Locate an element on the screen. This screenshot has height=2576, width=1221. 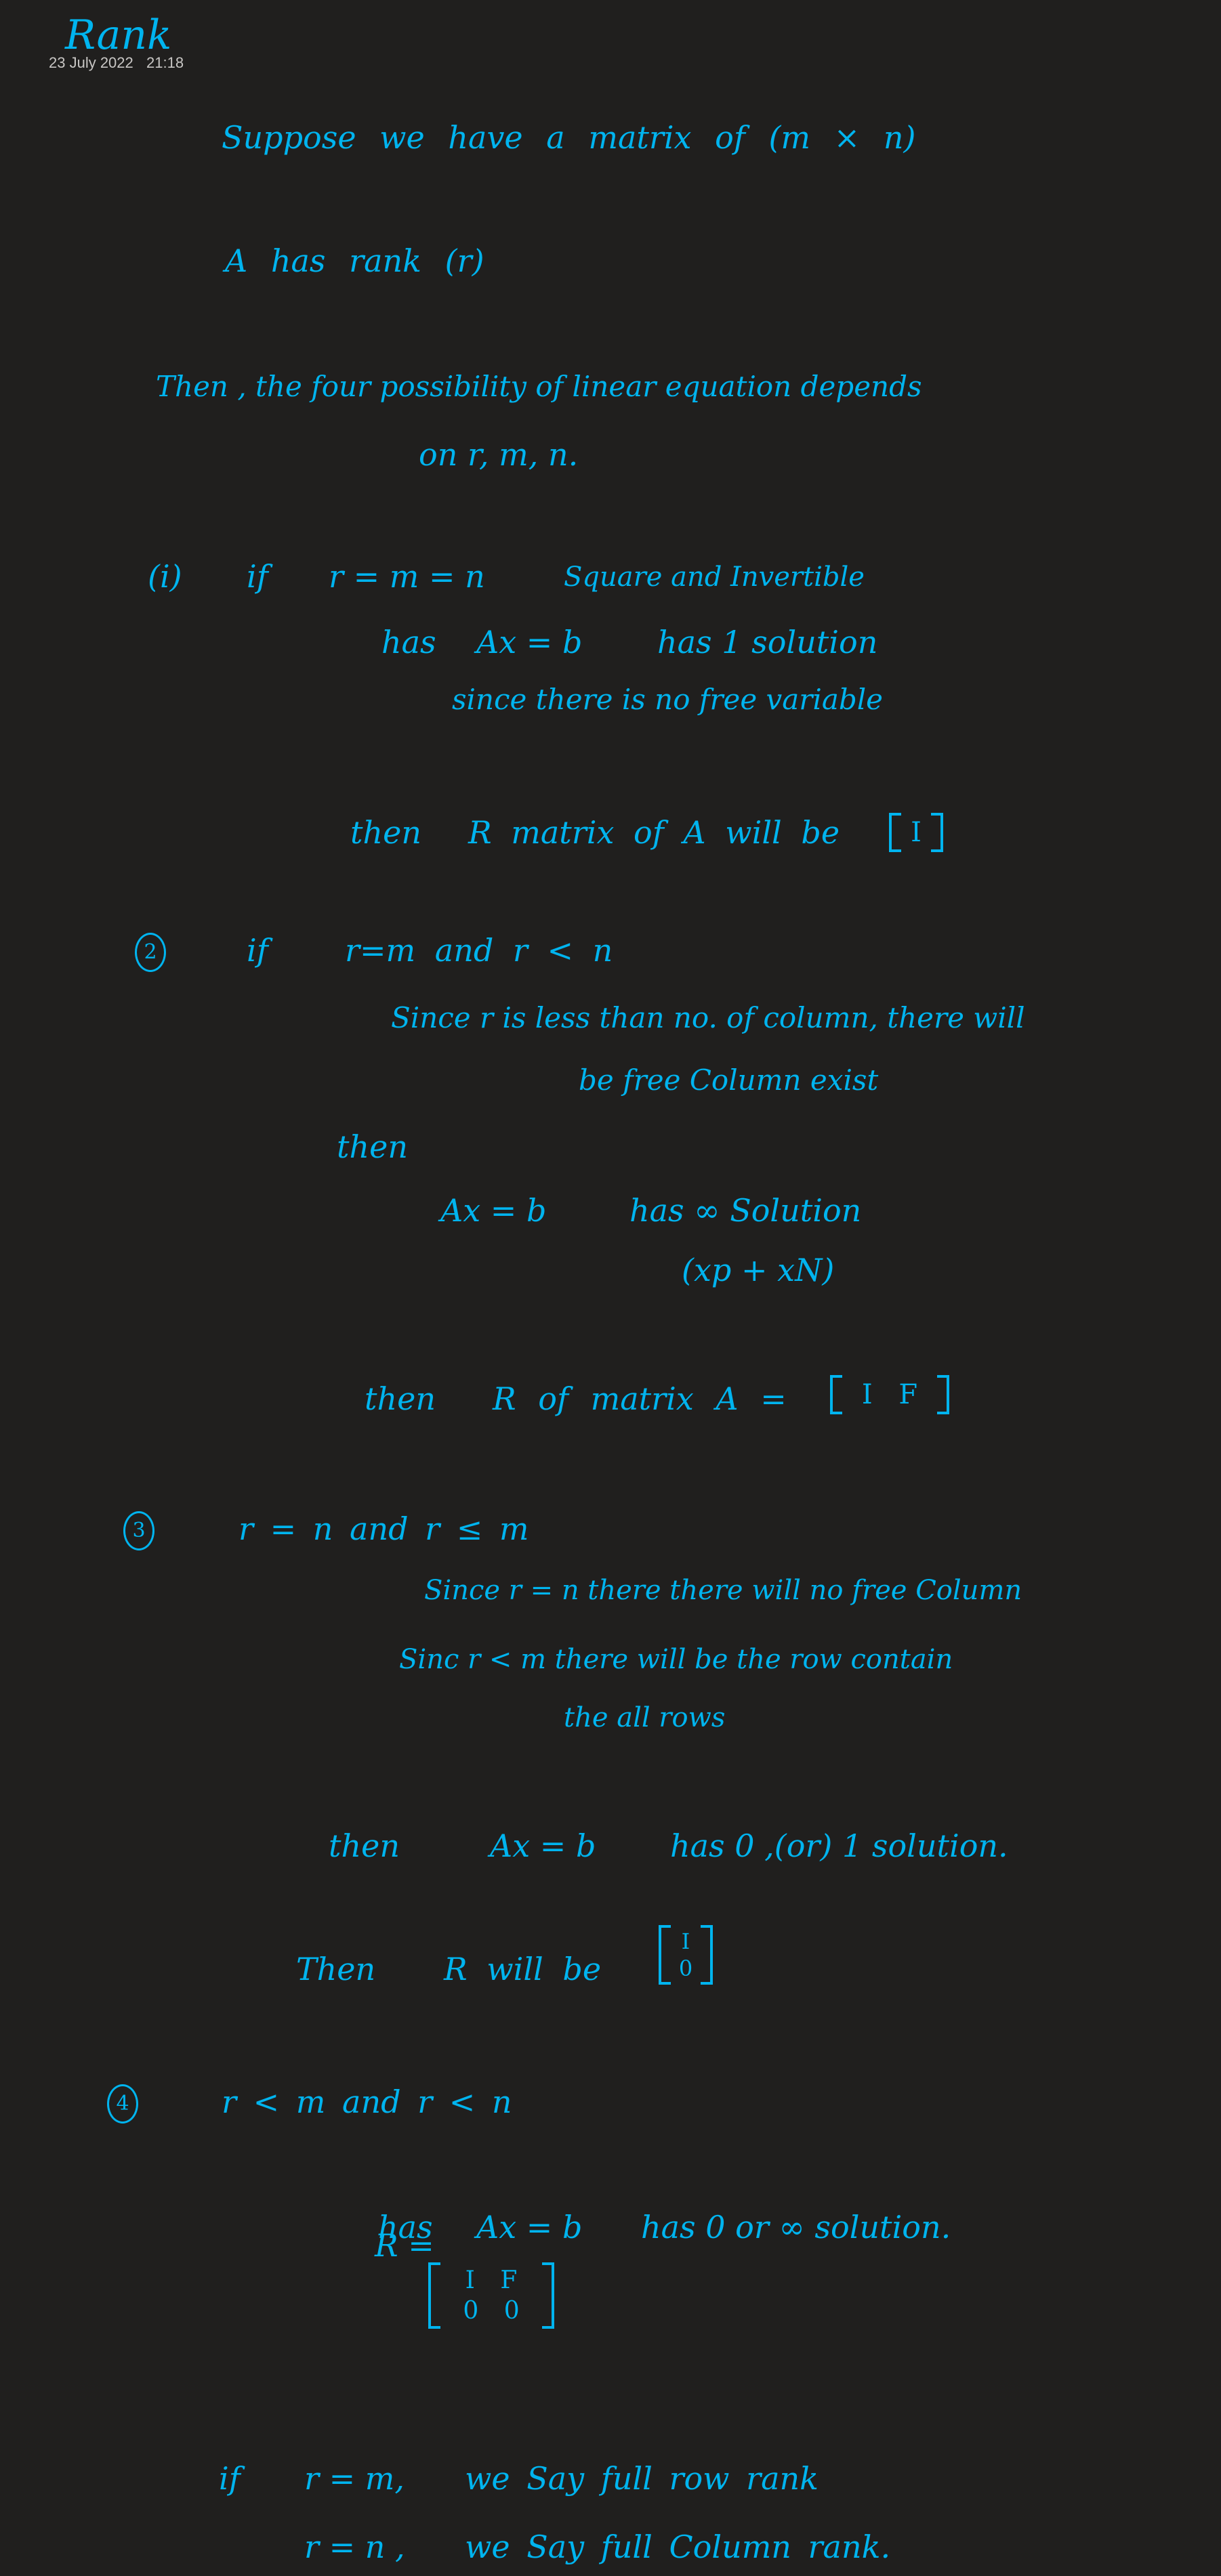
case-1-result: has 1 solution is located at coordinates (768, 642).